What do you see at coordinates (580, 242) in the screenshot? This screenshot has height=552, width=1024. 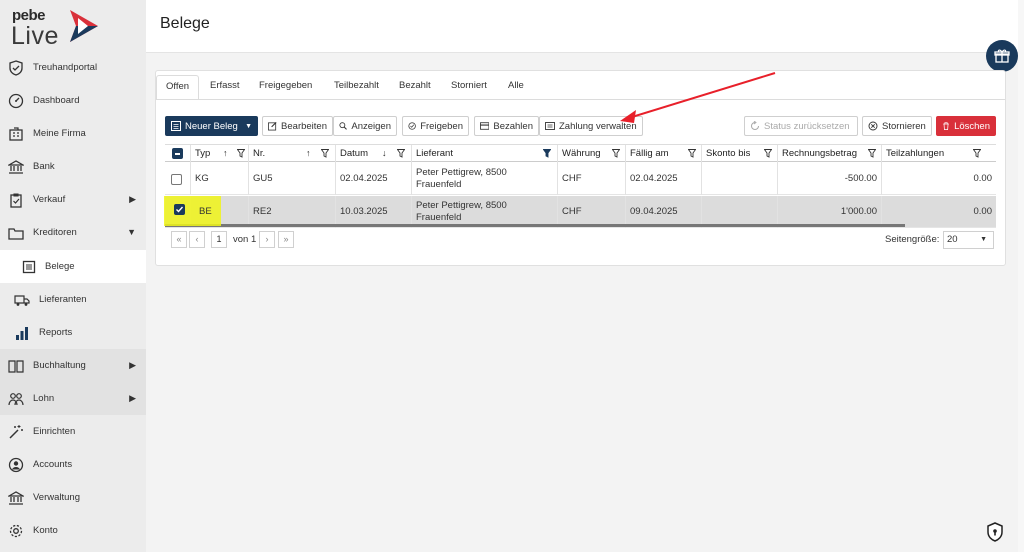 I see `pagination: « ‹ 1 von 1 › » Seitengröße: 20 ▼` at bounding box center [580, 242].